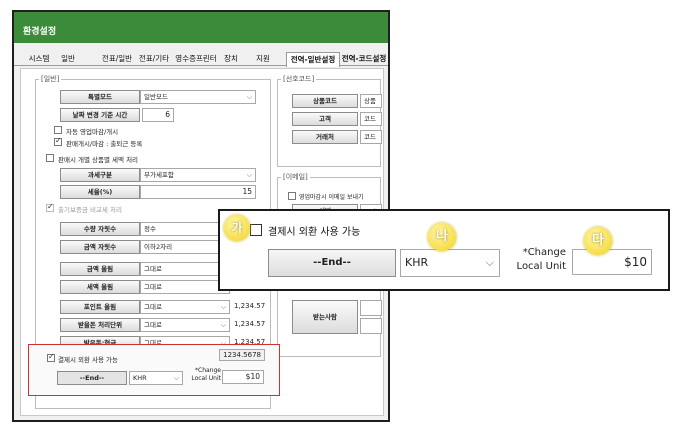 The width and height of the screenshot is (680, 436). What do you see at coordinates (313, 59) in the screenshot?
I see `tab-global-general: 전역-일반설정` at bounding box center [313, 59].